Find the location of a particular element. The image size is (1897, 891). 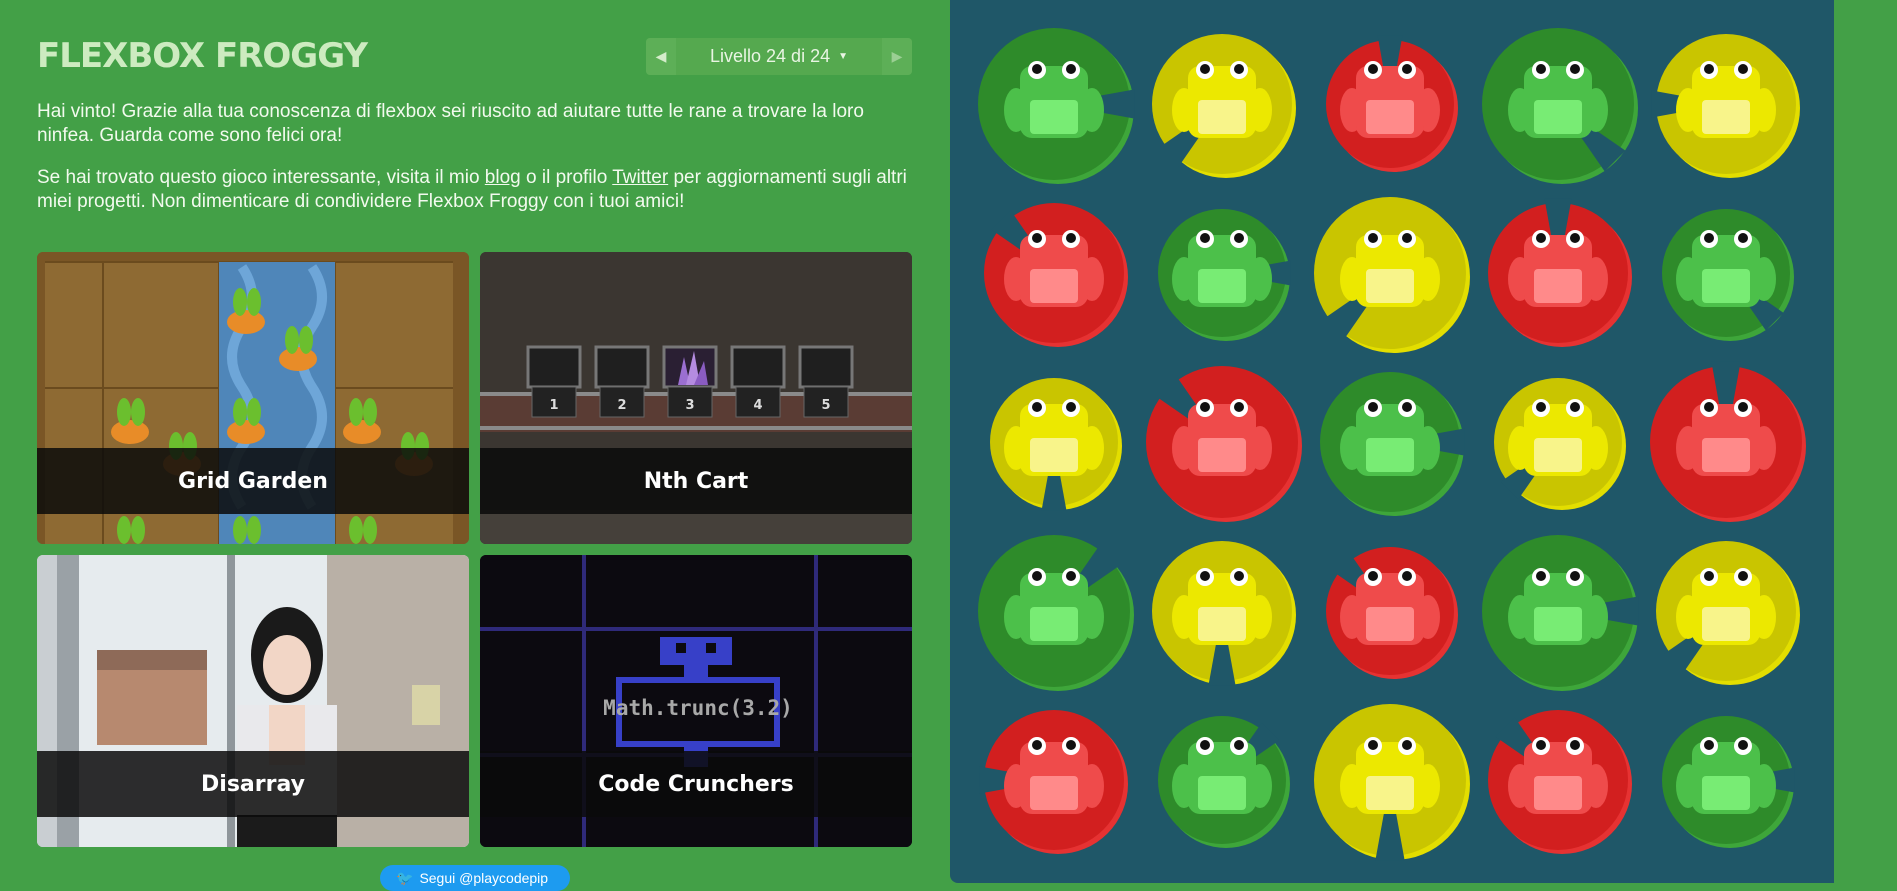

triangle-left-icon: ◀ is located at coordinates (661, 56).